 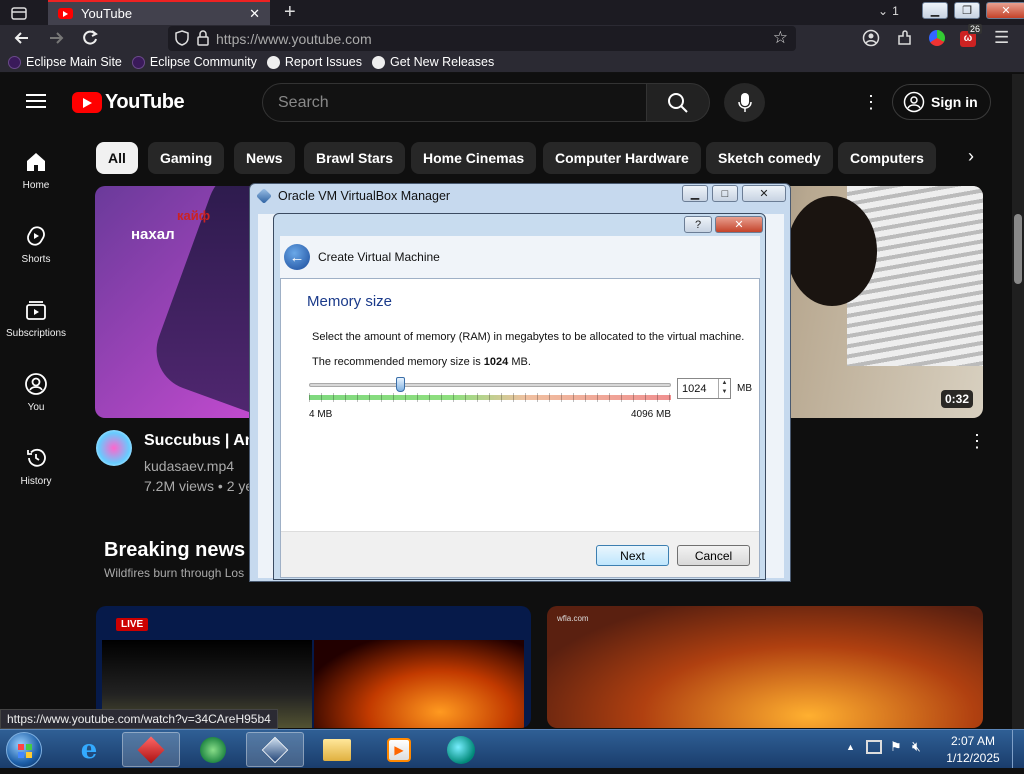 What do you see at coordinates (36, 457) in the screenshot?
I see `history-icon` at bounding box center [36, 457].